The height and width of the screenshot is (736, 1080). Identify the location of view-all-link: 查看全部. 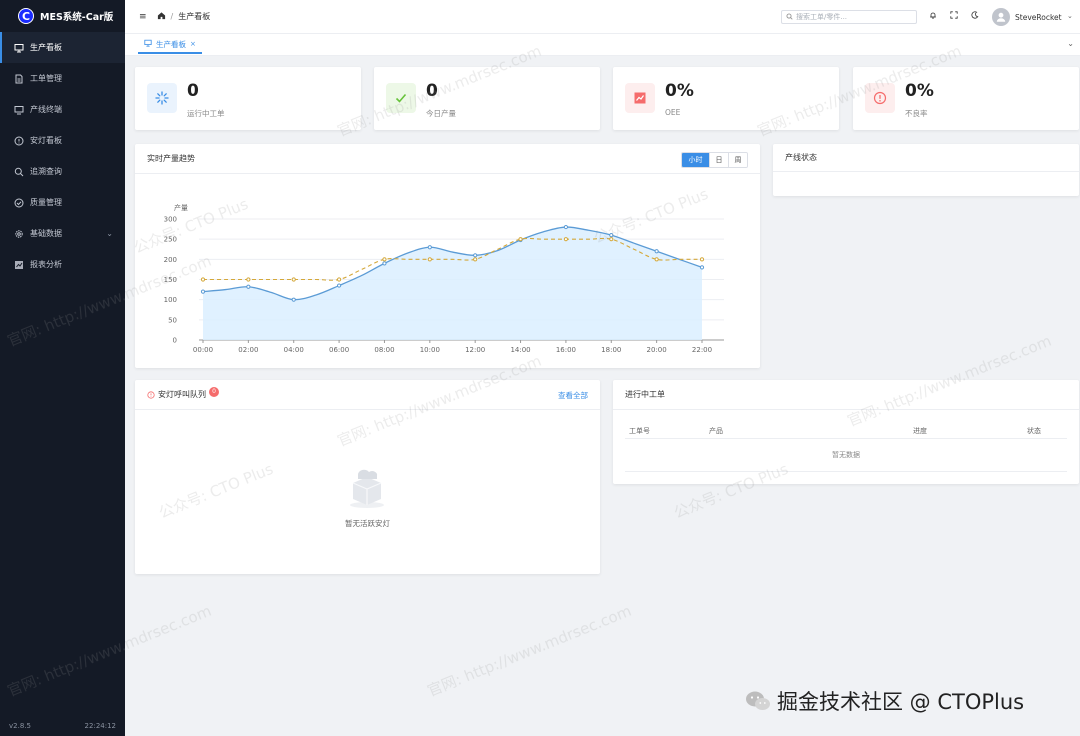
(573, 395).